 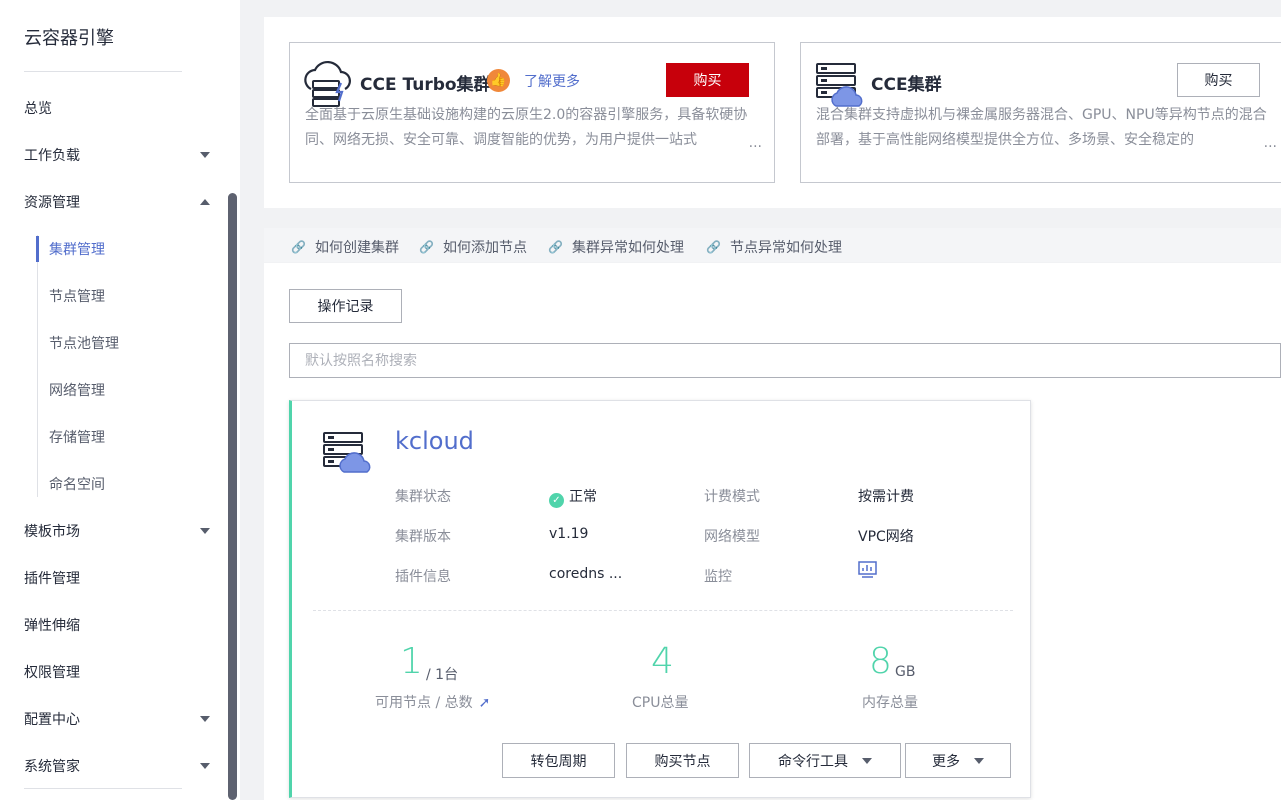 I want to click on turbo-cluster-icon, so click(x=327, y=83).